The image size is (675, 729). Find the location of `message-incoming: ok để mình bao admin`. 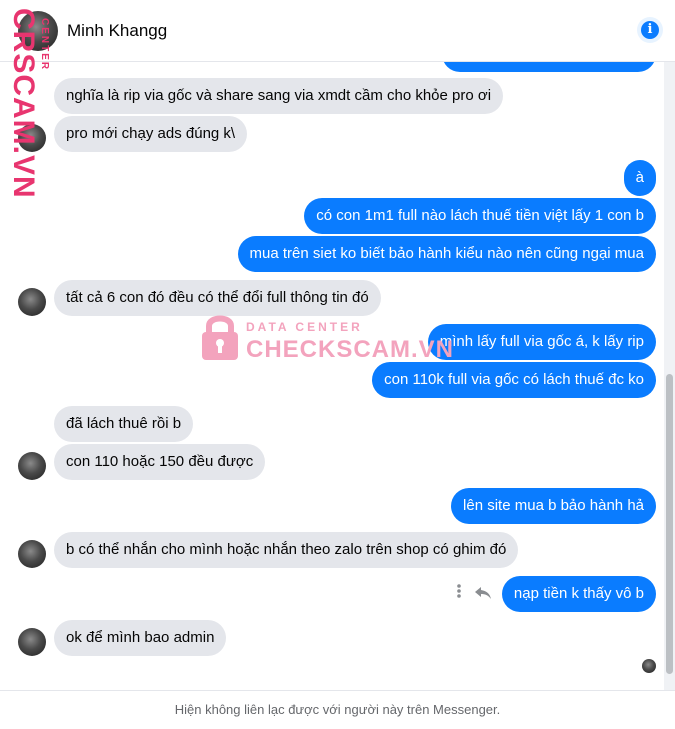

message-incoming: ok để mình bao admin is located at coordinates (140, 638).